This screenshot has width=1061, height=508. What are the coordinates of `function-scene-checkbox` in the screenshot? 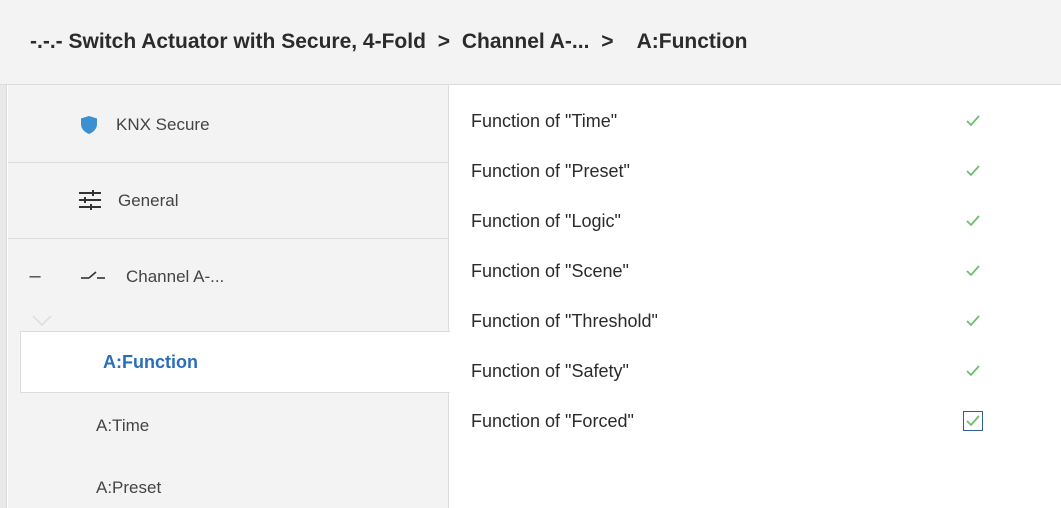 It's located at (973, 271).